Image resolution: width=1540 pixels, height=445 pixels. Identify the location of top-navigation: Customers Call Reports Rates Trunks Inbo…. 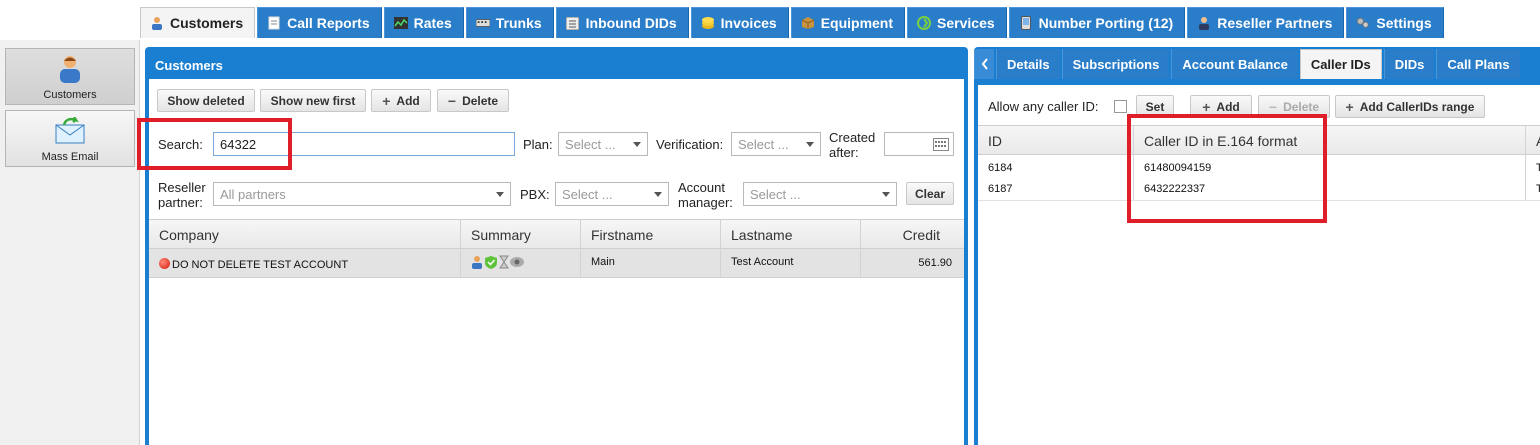
(770, 19).